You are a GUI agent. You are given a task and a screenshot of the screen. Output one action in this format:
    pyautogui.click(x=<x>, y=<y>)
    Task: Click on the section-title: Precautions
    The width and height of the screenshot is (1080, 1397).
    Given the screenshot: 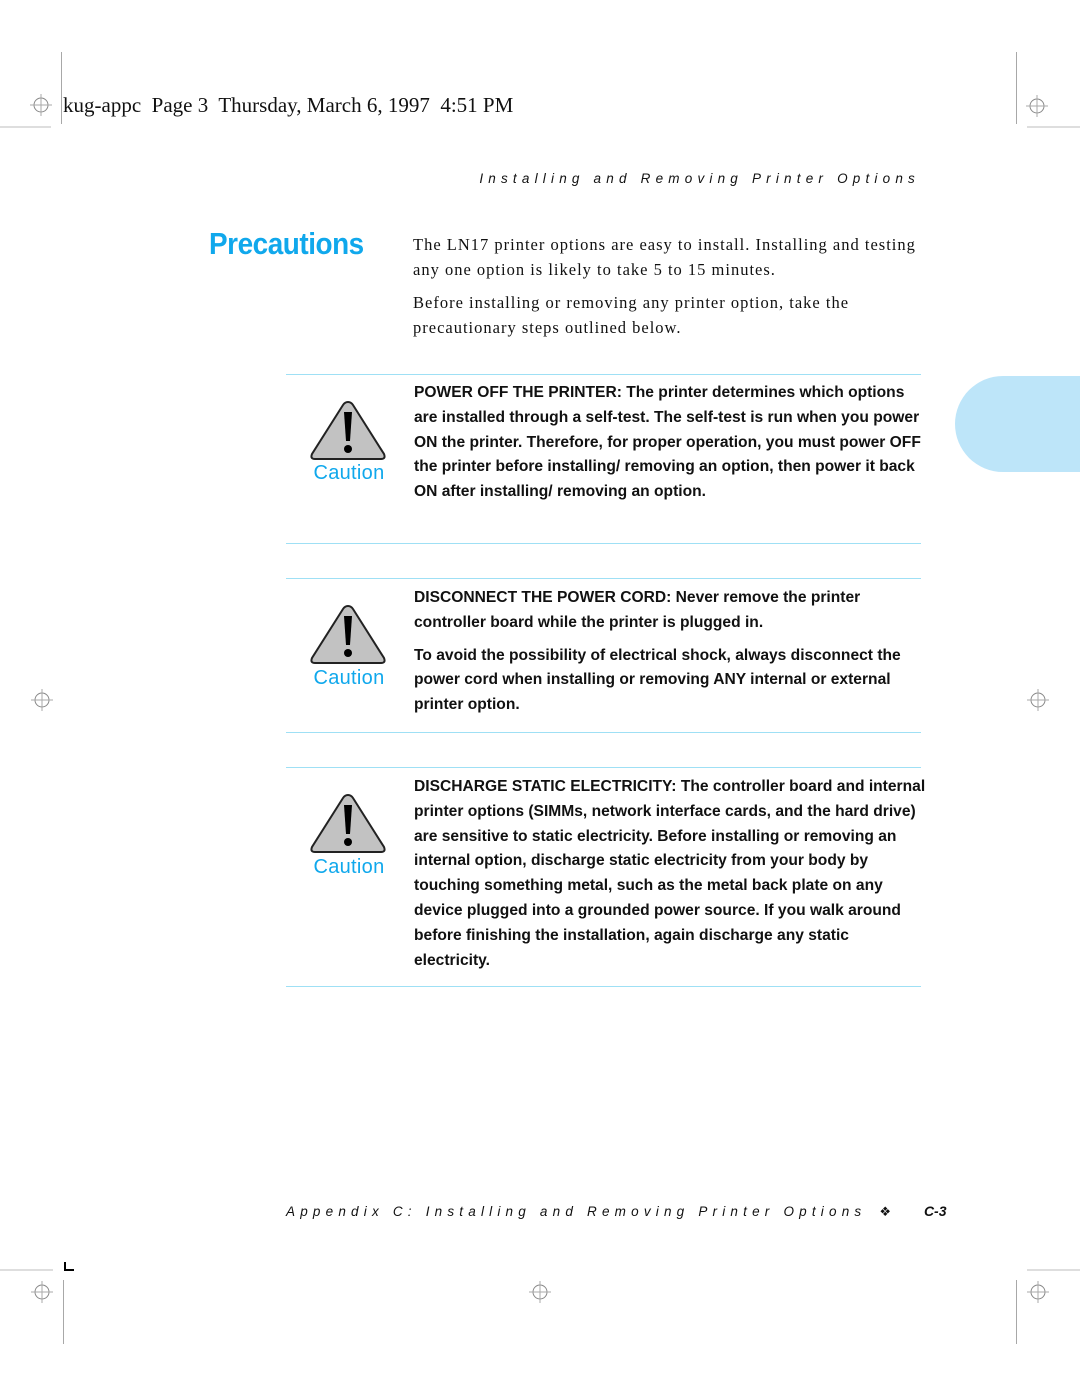 What is the action you would take?
    pyautogui.click(x=286, y=243)
    